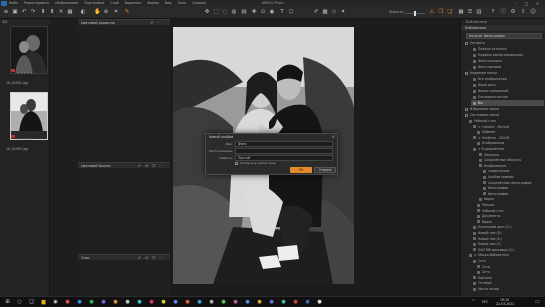  I want to click on menu-view: Вид, so click(168, 3).